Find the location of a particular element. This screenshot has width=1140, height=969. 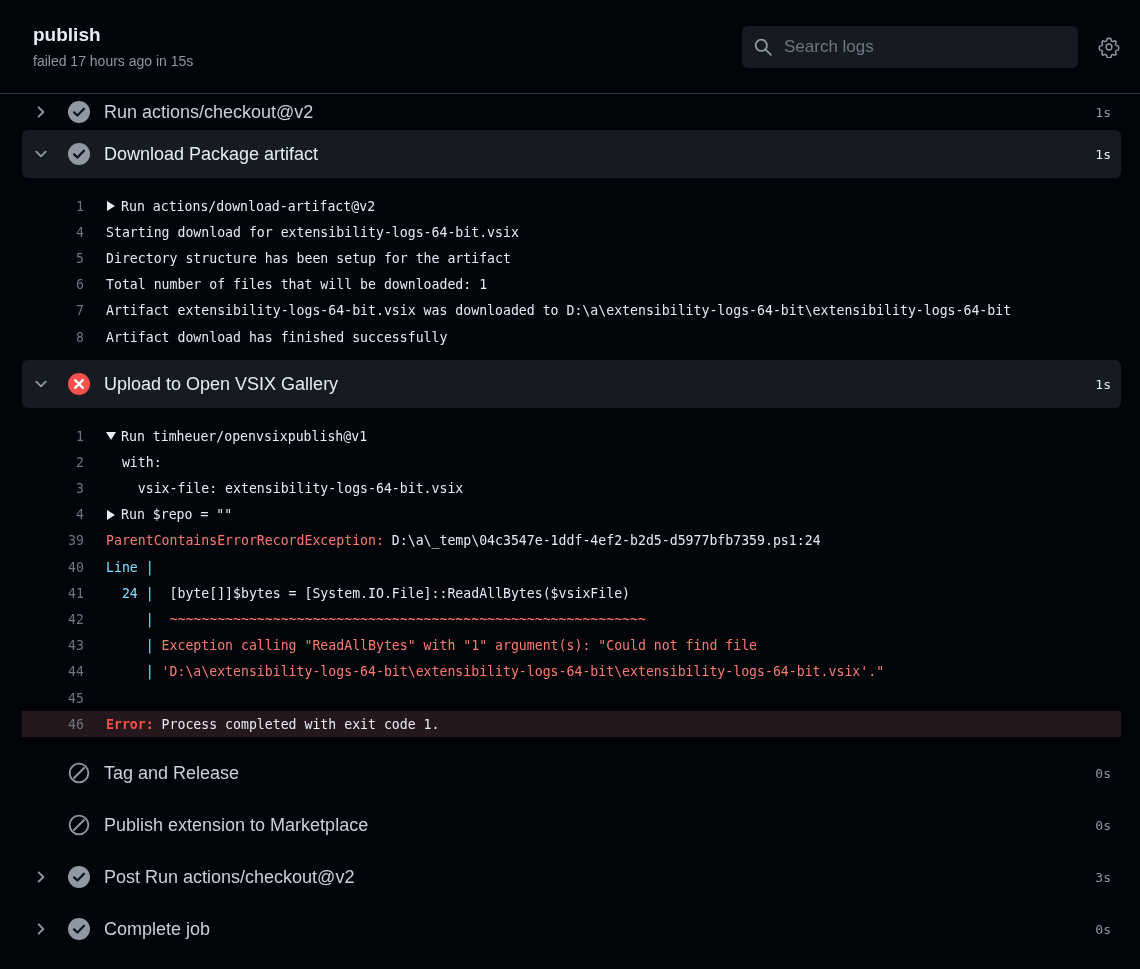

log-text: Artifact download has finished successfully is located at coordinates (277, 337).